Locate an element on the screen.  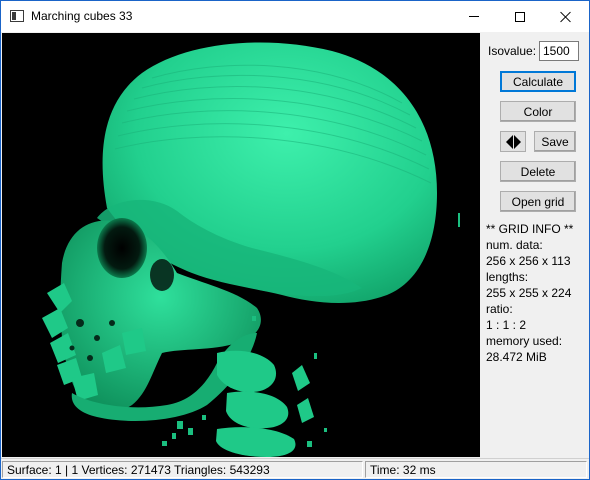
maximize-icon is located at coordinates (520, 16).